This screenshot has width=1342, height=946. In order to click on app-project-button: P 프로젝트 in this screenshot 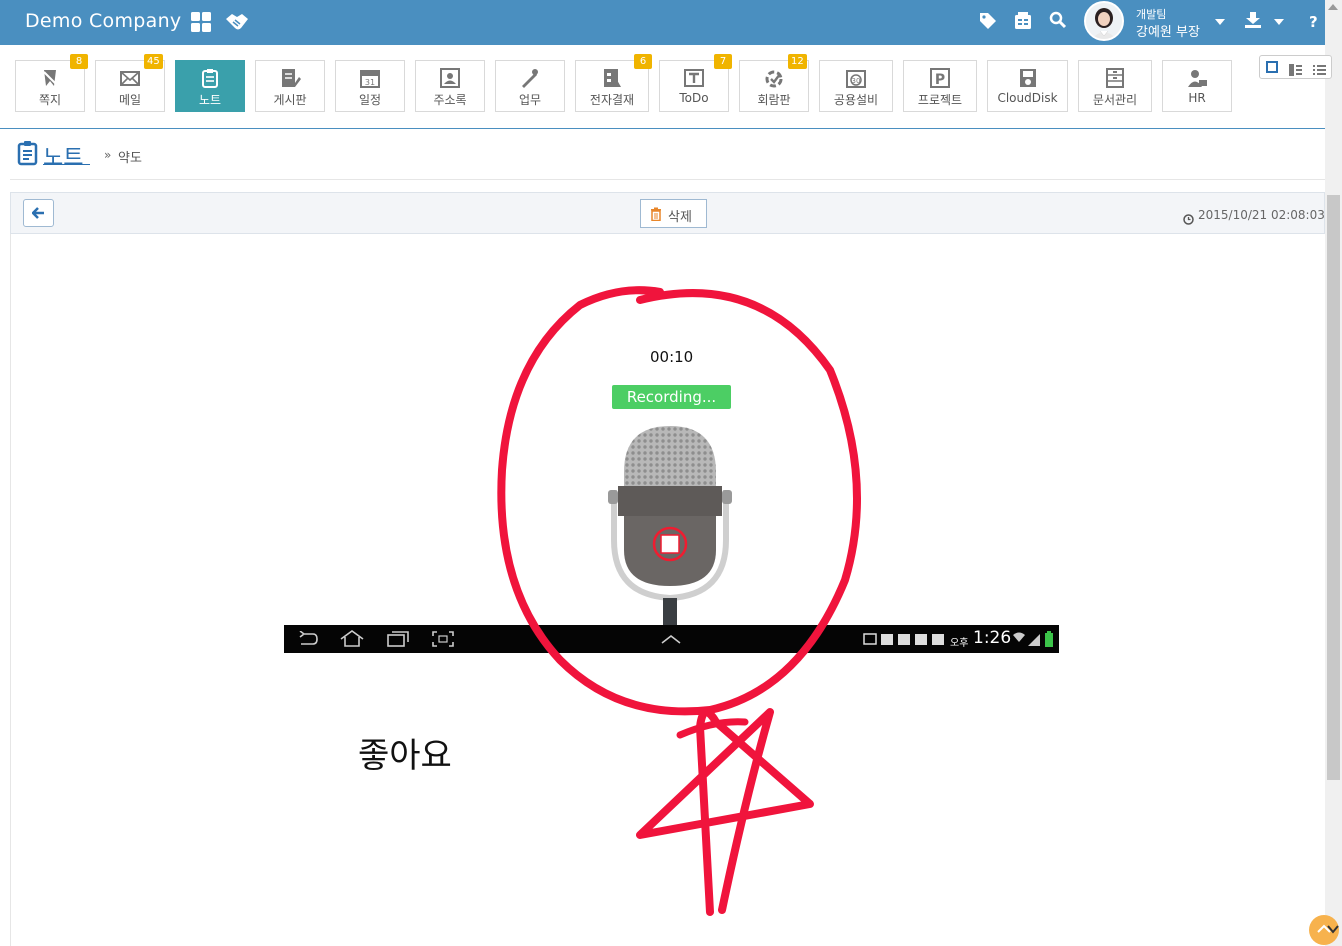, I will do `click(940, 86)`.